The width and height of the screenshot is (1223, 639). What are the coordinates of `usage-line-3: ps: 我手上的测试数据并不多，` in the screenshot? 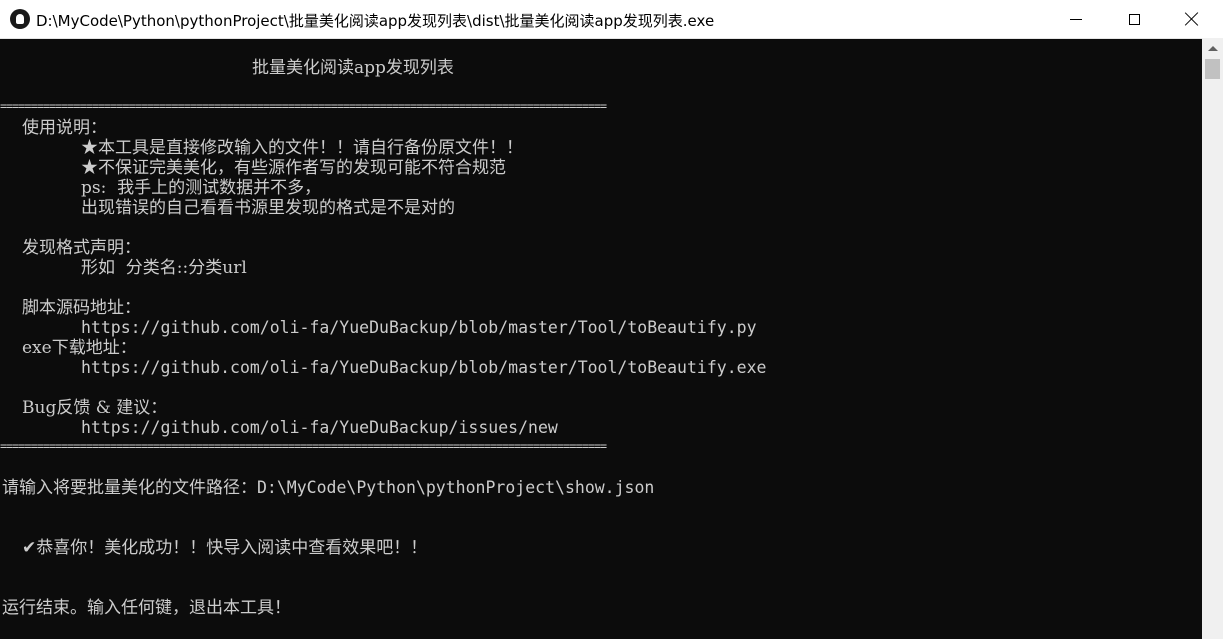 It's located at (201, 188).